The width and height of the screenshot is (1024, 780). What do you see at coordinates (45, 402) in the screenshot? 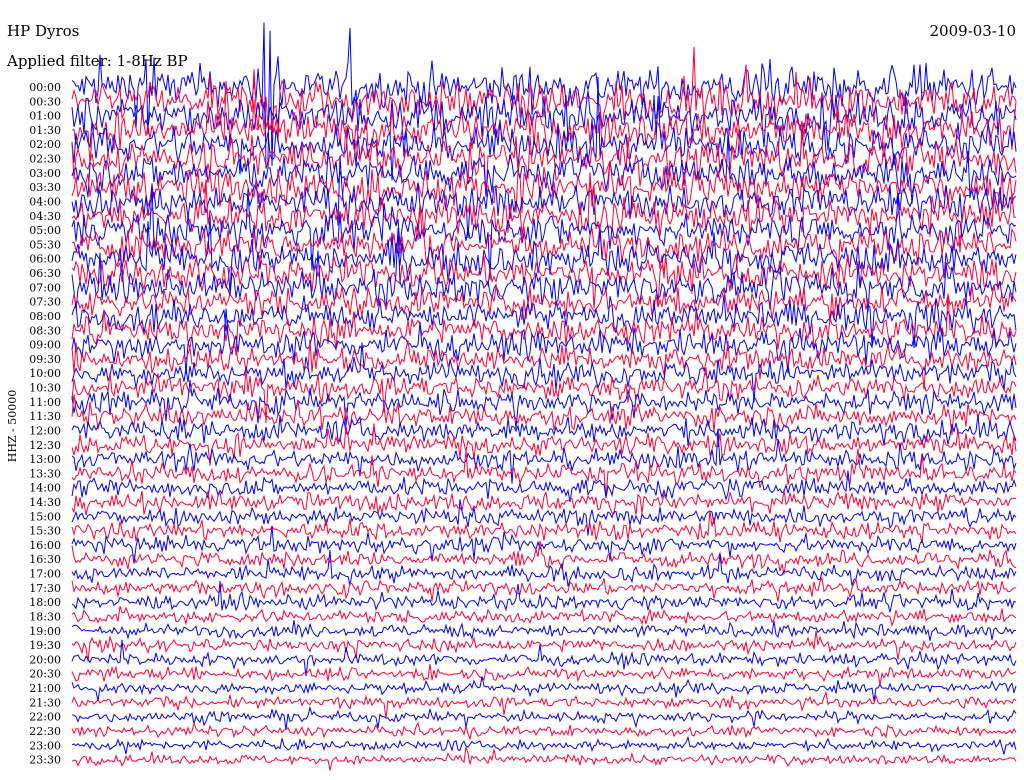
I see `row-time-label: 11:00` at bounding box center [45, 402].